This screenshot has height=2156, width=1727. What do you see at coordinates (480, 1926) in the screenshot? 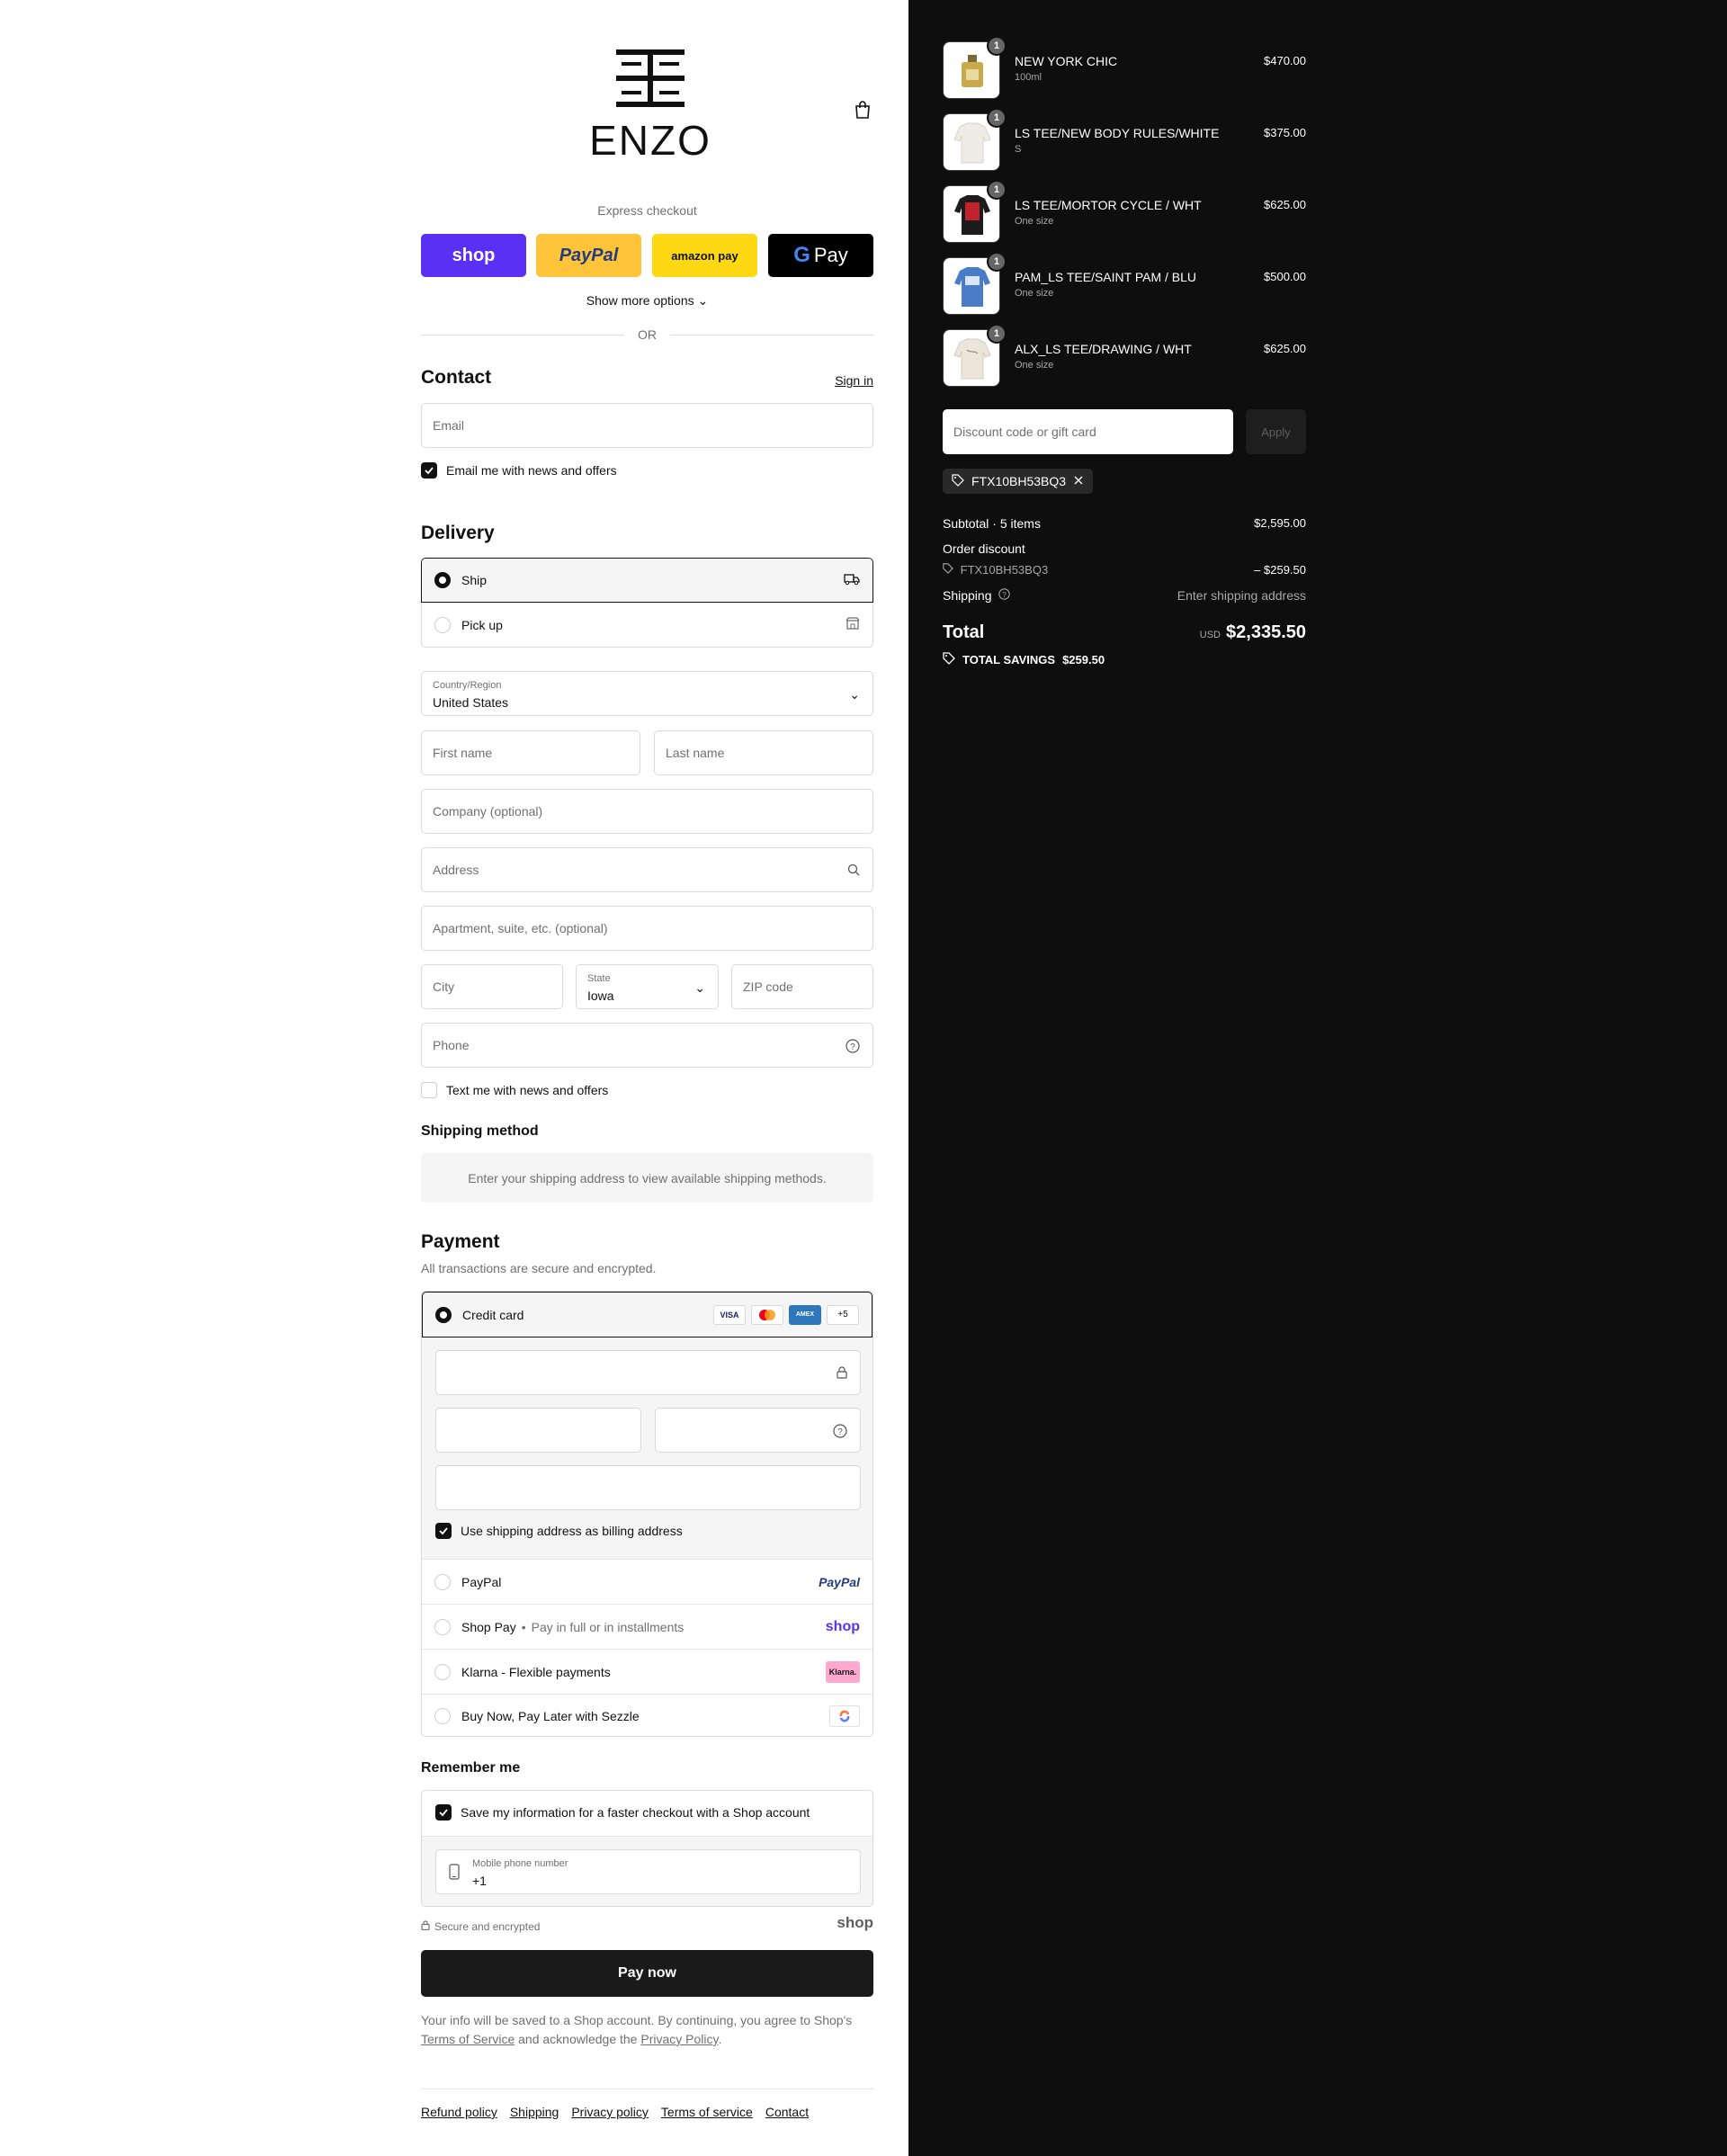
I see `secure-encrypted-note: Secure and encrypted` at bounding box center [480, 1926].